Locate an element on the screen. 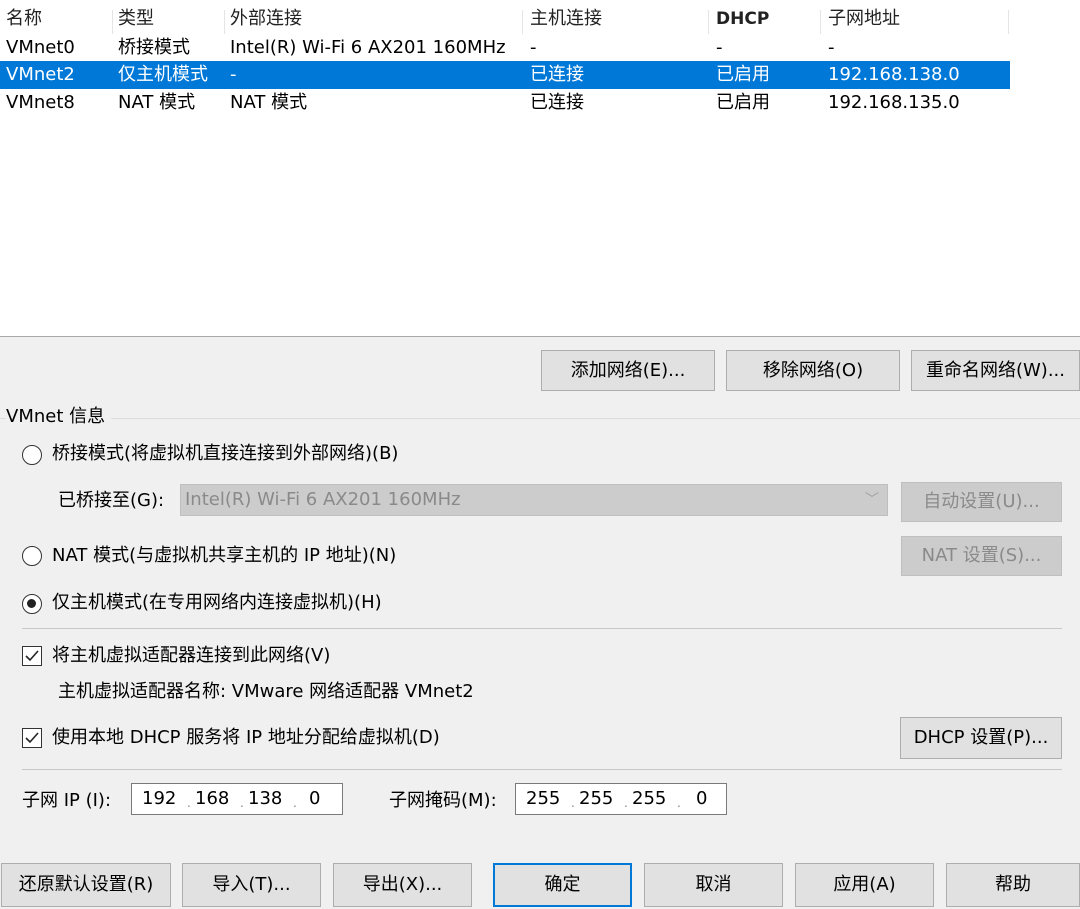 This screenshot has height=909, width=1080. apply-button: 应用(A) is located at coordinates (864, 885).